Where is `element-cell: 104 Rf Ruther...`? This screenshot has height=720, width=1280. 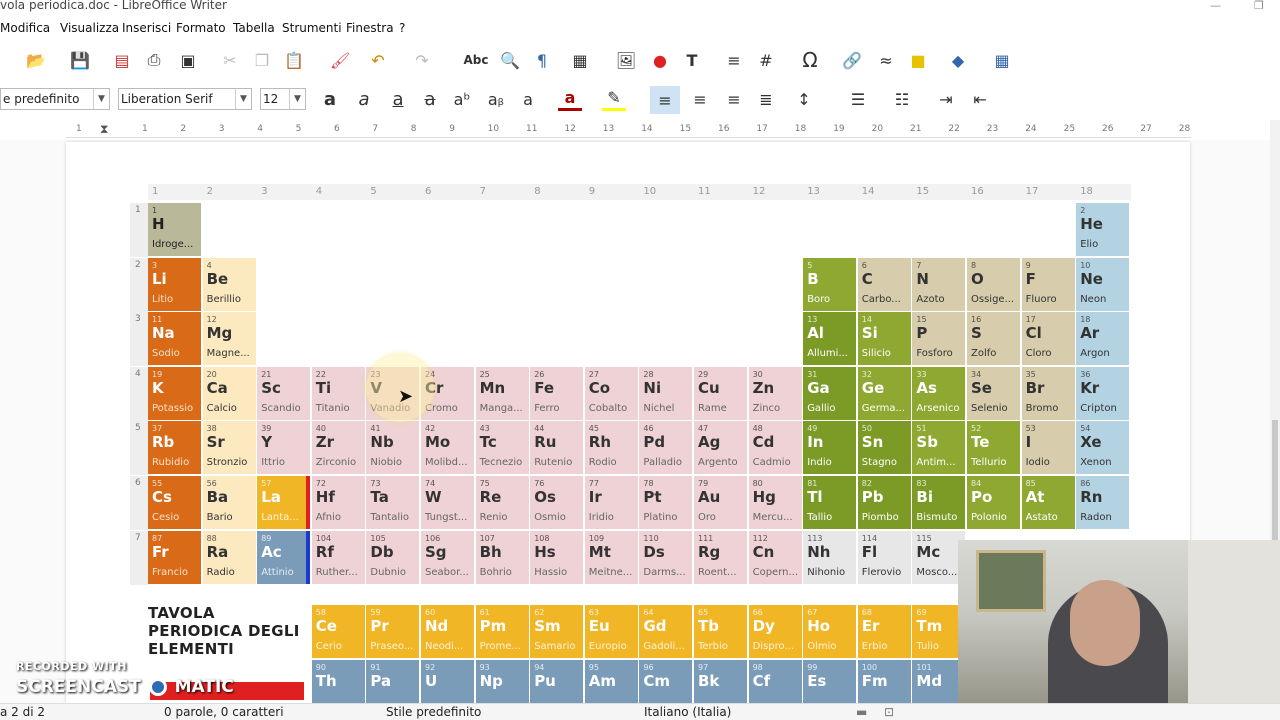
element-cell: 104 Rf Ruther... is located at coordinates (338, 557).